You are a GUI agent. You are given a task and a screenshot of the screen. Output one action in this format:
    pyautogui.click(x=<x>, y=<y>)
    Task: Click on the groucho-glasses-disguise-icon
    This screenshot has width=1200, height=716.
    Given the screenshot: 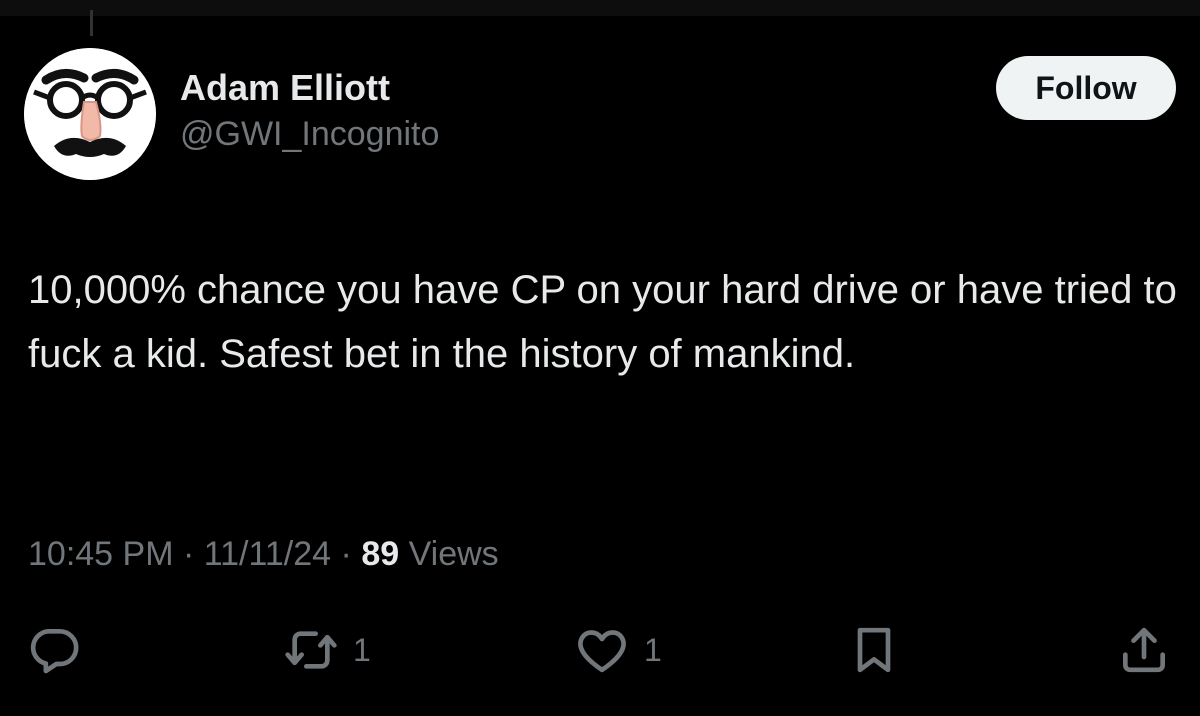 What is the action you would take?
    pyautogui.click(x=90, y=114)
    